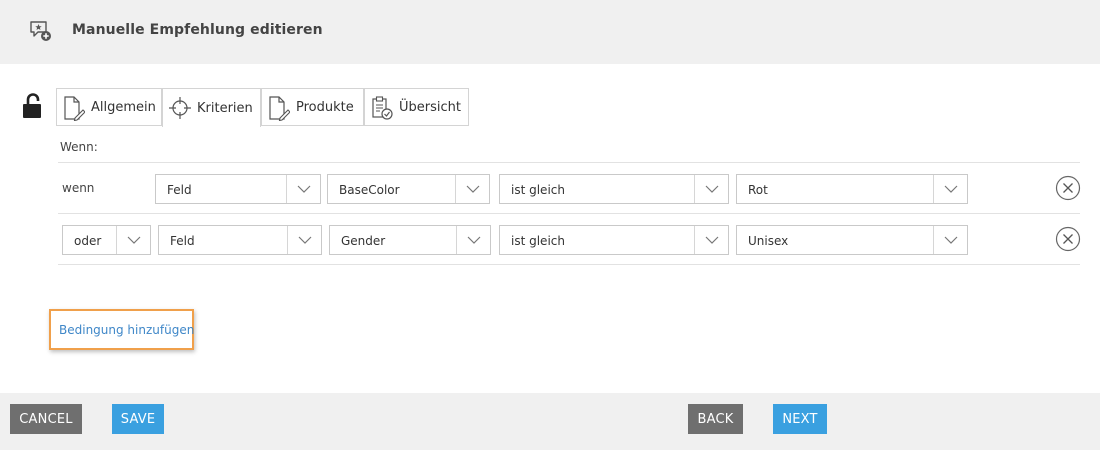  Describe the element at coordinates (852, 240) in the screenshot. I see `value-select: Unisex` at that location.